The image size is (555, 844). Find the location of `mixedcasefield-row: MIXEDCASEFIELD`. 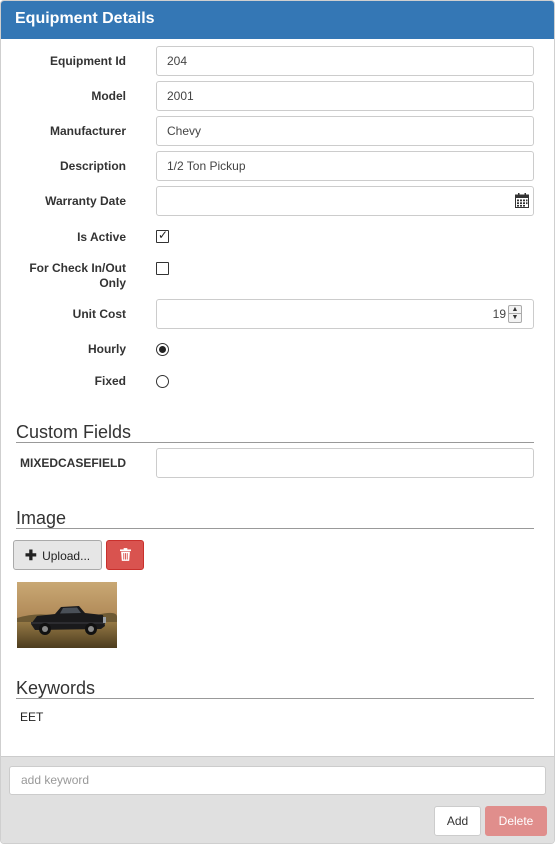

mixedcasefield-row: MIXEDCASEFIELD is located at coordinates (277, 463).